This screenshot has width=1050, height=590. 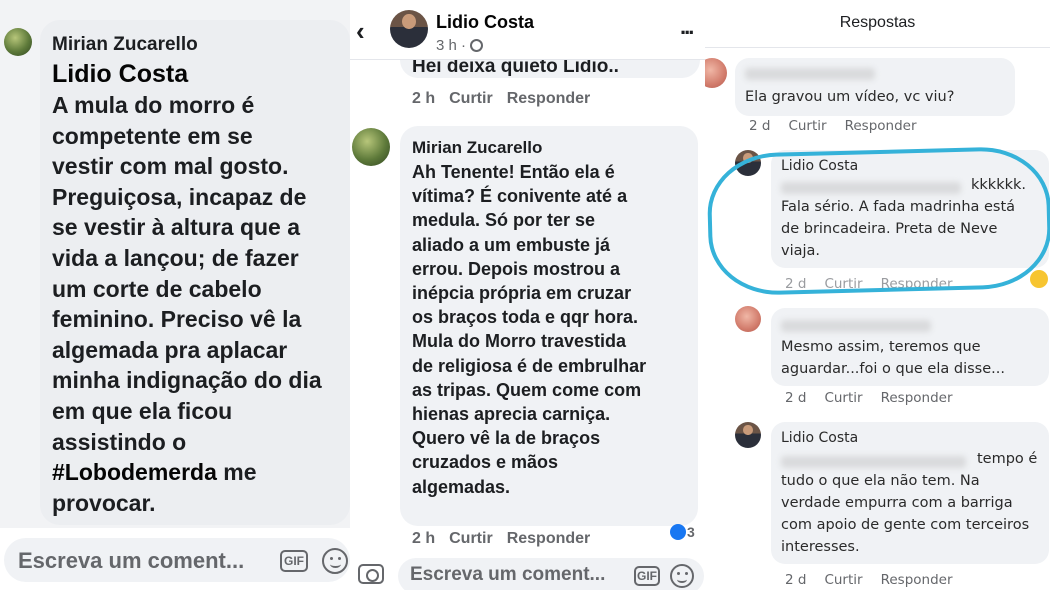 I want to click on tagged-user: Lidio Costa, so click(x=120, y=74).